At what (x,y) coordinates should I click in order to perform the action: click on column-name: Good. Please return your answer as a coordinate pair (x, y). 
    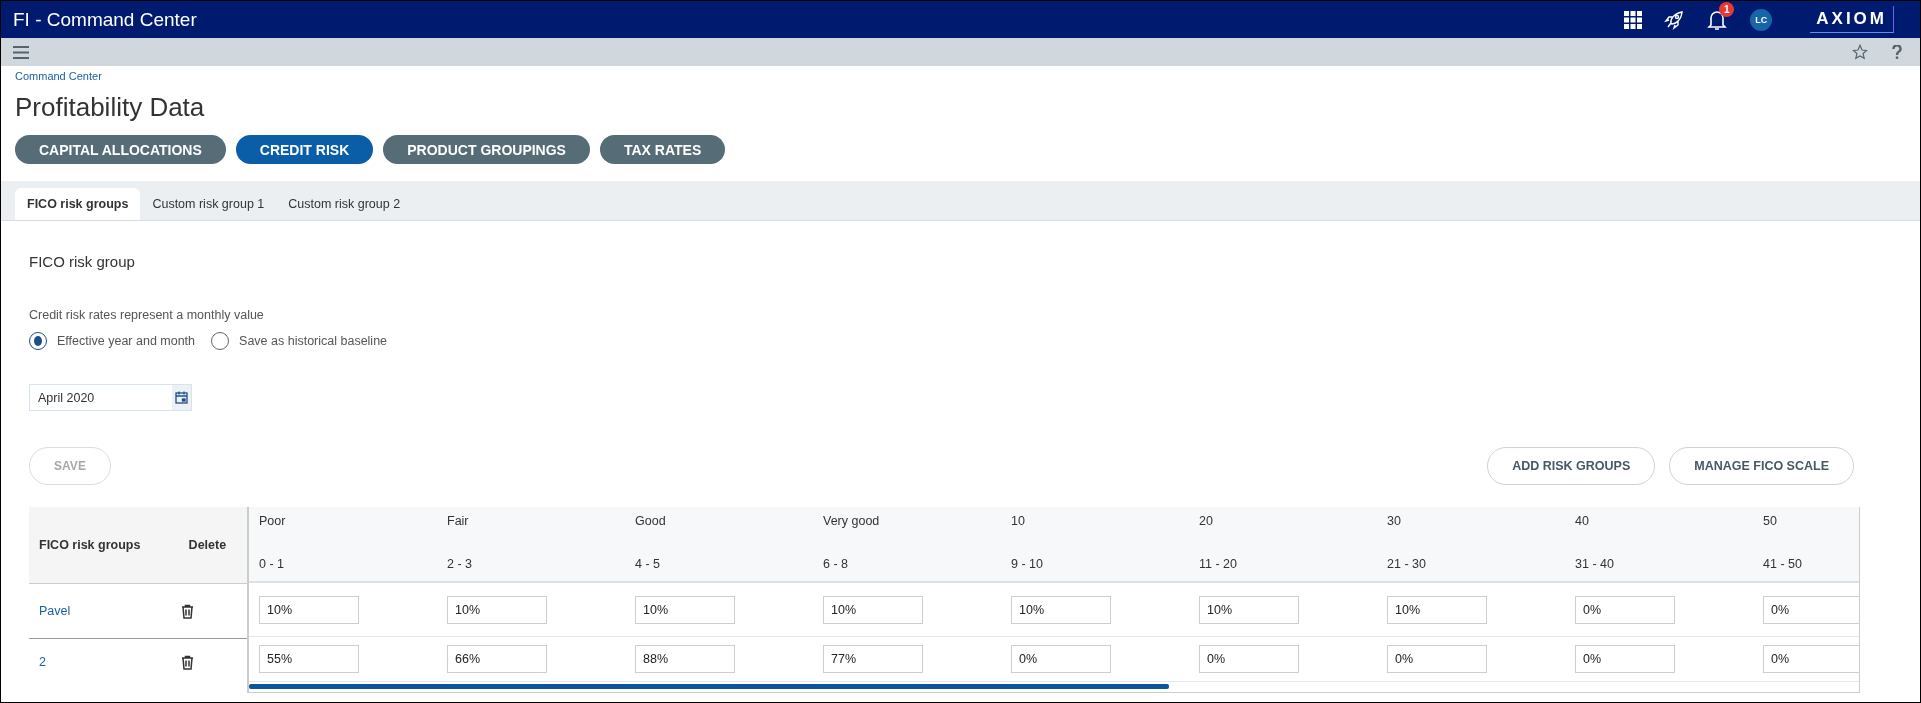
    Looking at the image, I should click on (651, 521).